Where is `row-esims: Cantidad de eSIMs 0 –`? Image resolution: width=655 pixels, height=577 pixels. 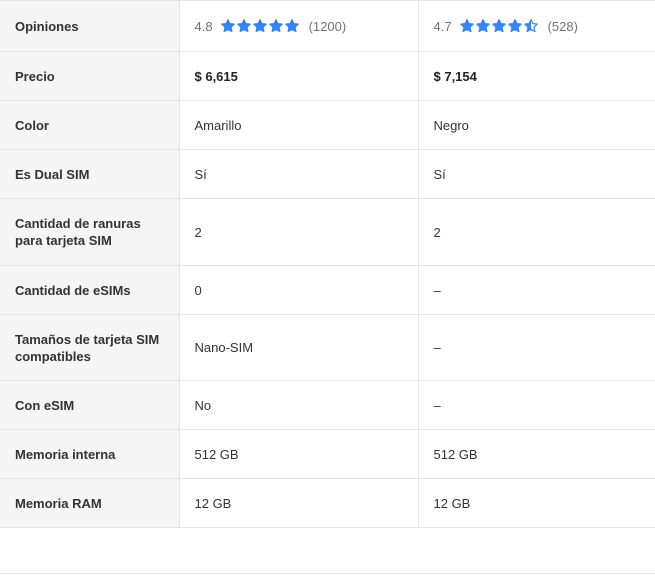
row-esims: Cantidad de eSIMs 0 – is located at coordinates (327, 290).